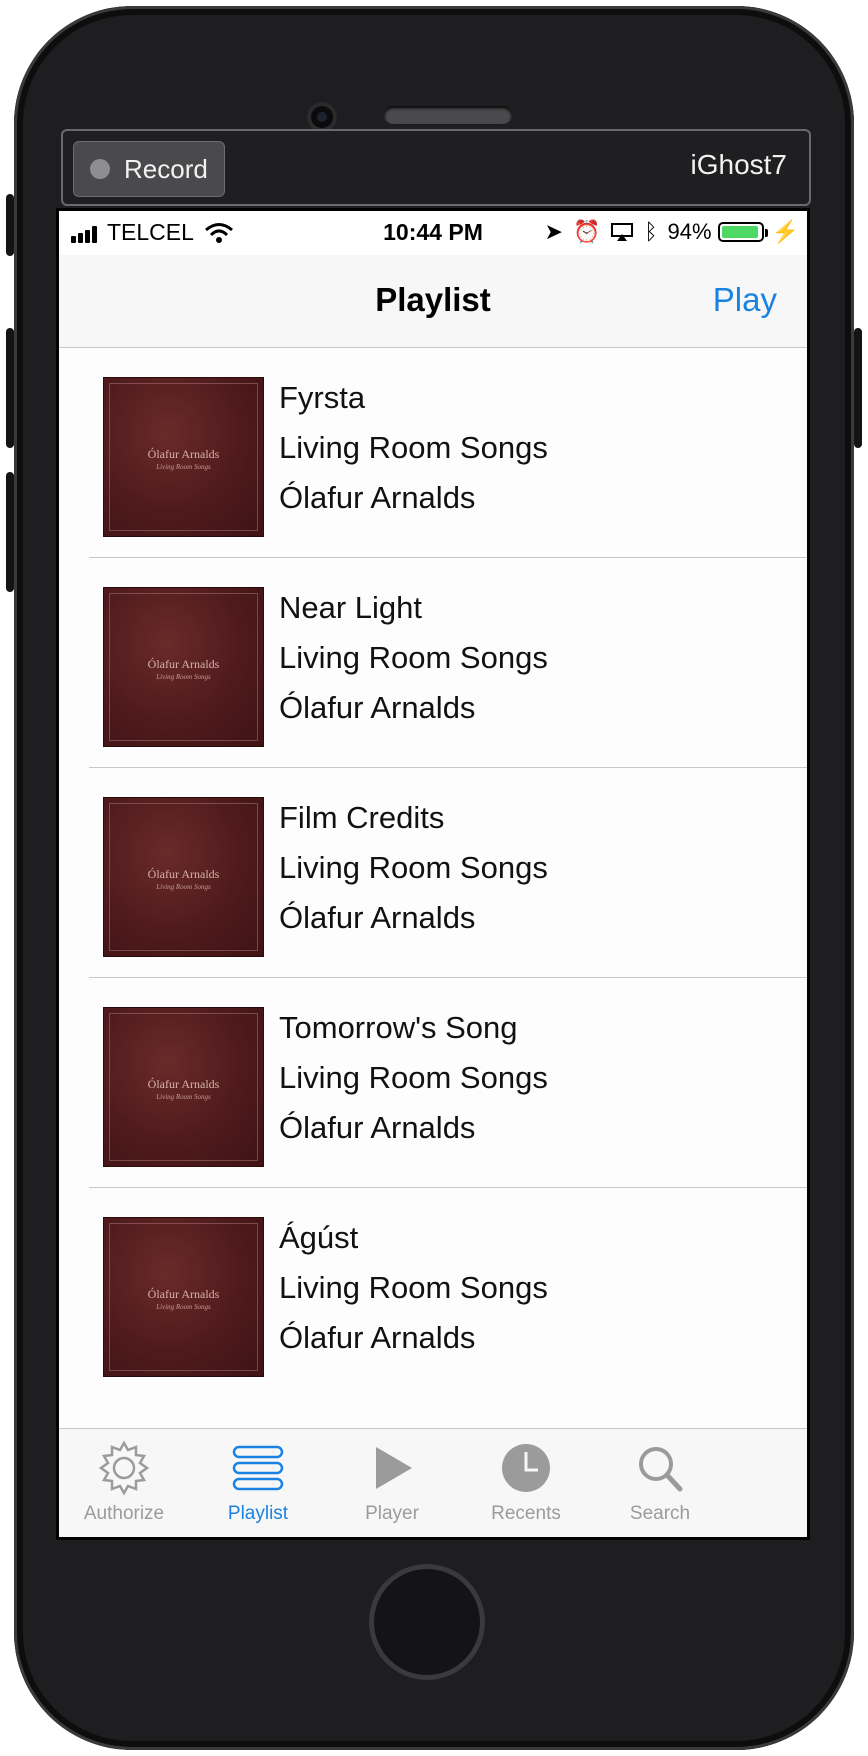 The image size is (868, 1756). Describe the element at coordinates (258, 1468) in the screenshot. I see `list-icon` at that location.